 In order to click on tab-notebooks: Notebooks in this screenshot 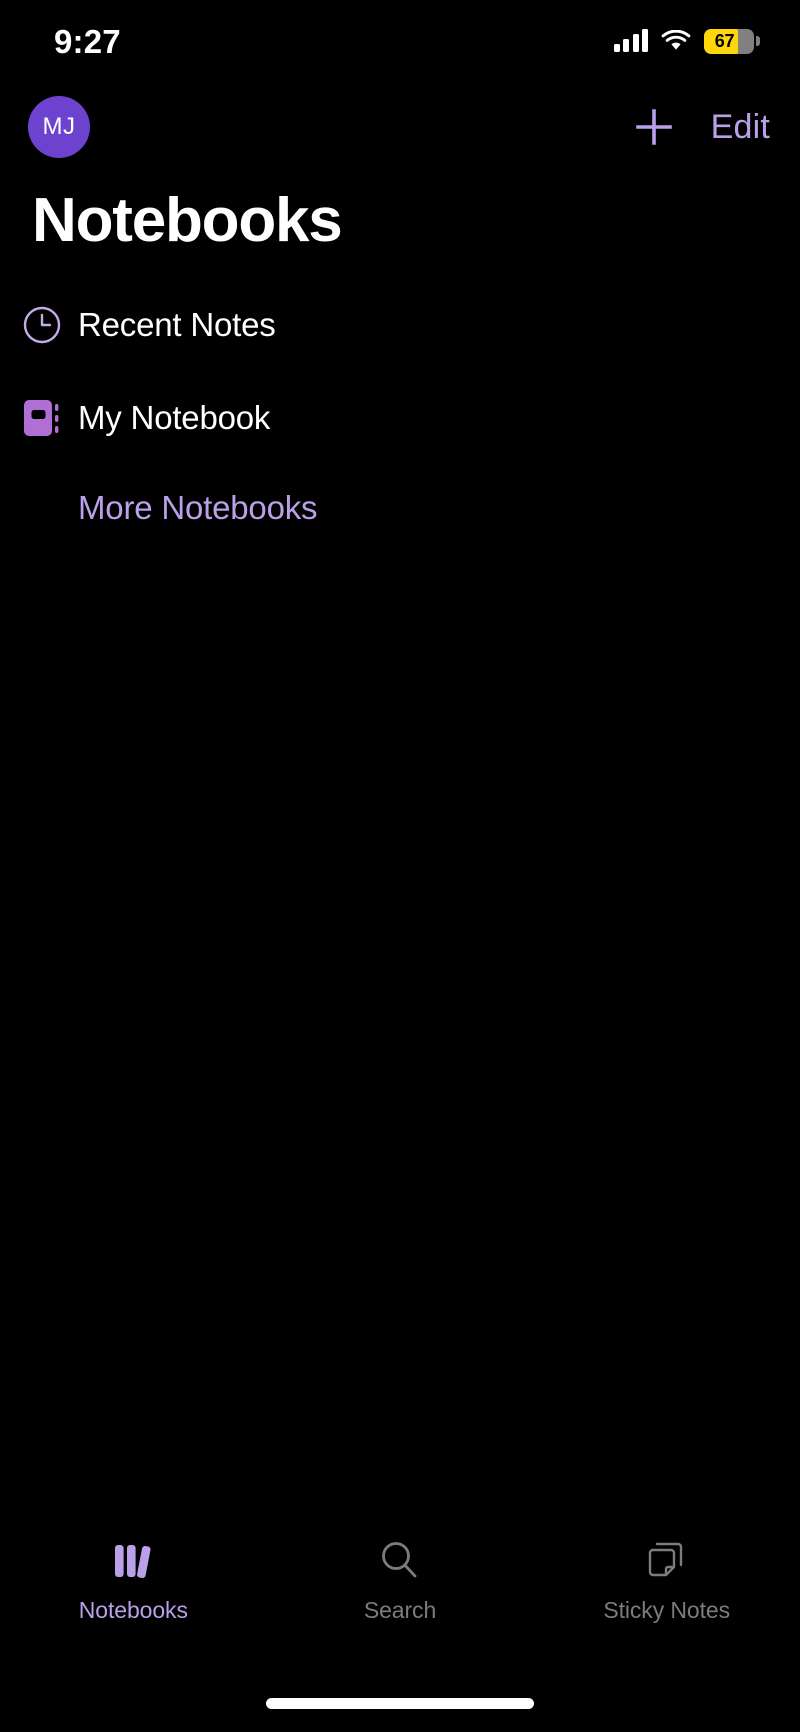, I will do `click(133, 1577)`.